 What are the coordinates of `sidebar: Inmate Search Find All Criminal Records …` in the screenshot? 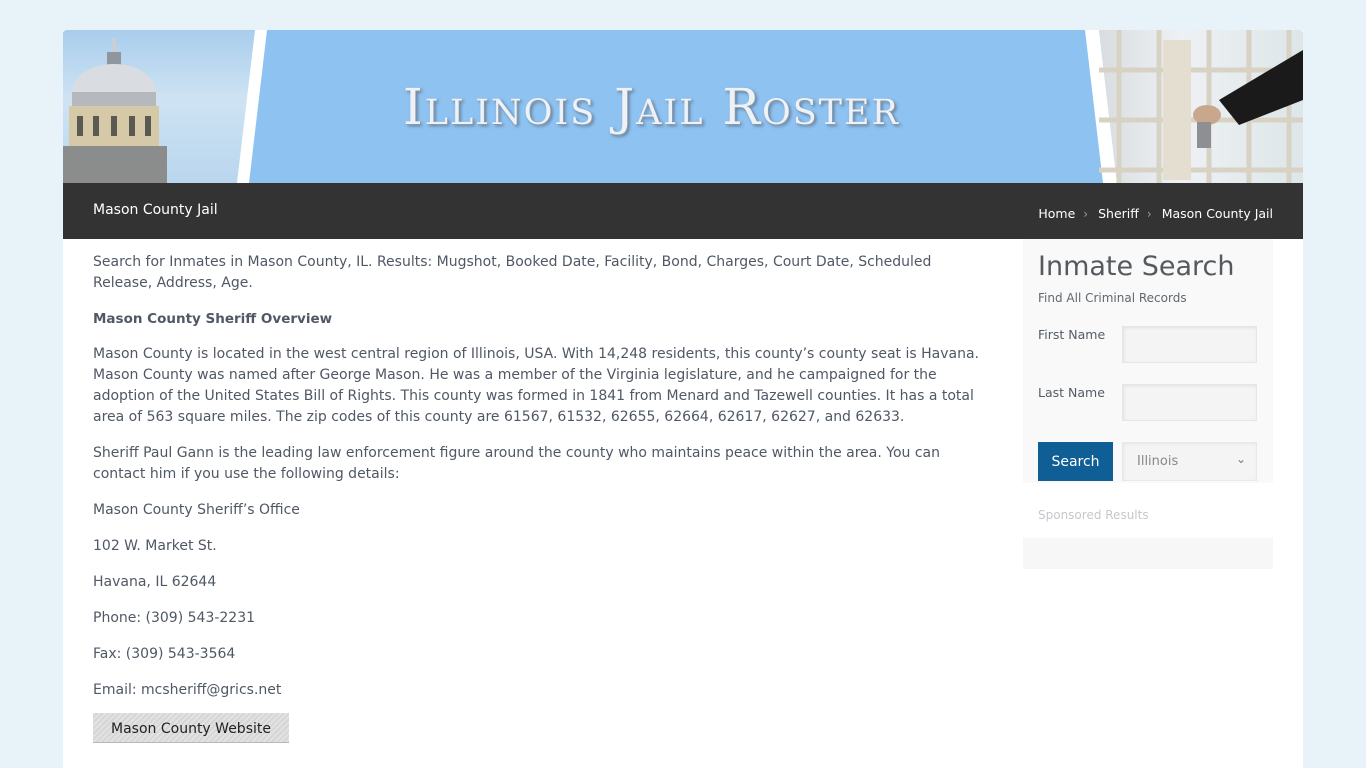 It's located at (1148, 404).